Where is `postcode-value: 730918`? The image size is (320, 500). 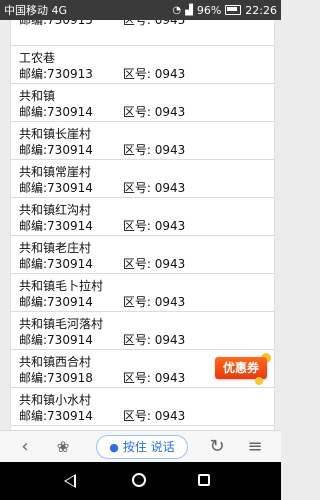
postcode-value: 730918 is located at coordinates (70, 378).